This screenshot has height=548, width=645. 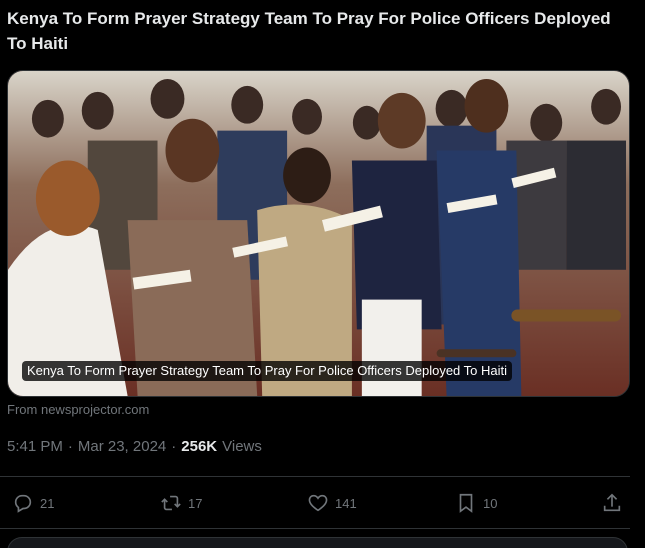 What do you see at coordinates (171, 503) in the screenshot?
I see `repost-icon` at bounding box center [171, 503].